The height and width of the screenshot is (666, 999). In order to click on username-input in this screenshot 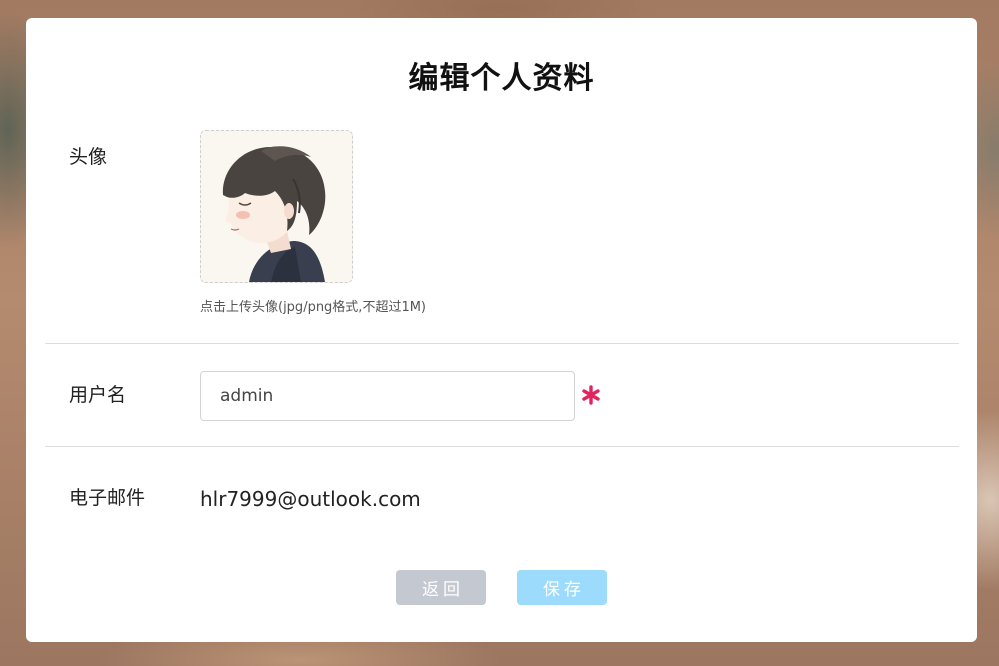, I will do `click(387, 396)`.